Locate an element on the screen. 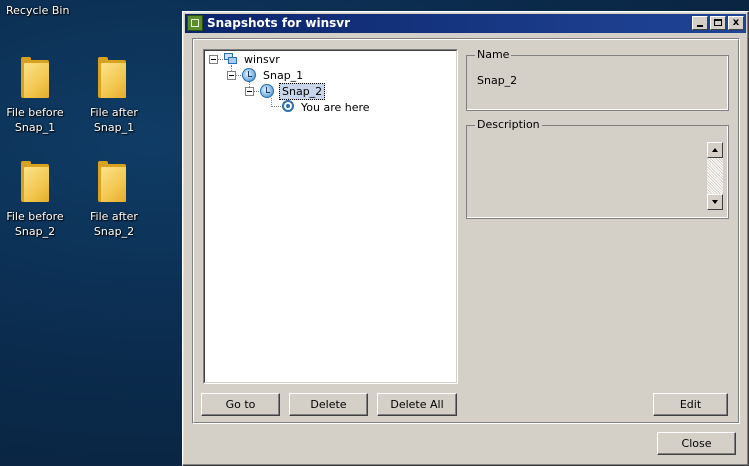 The image size is (749, 466). close-window-button: x is located at coordinates (736, 23).